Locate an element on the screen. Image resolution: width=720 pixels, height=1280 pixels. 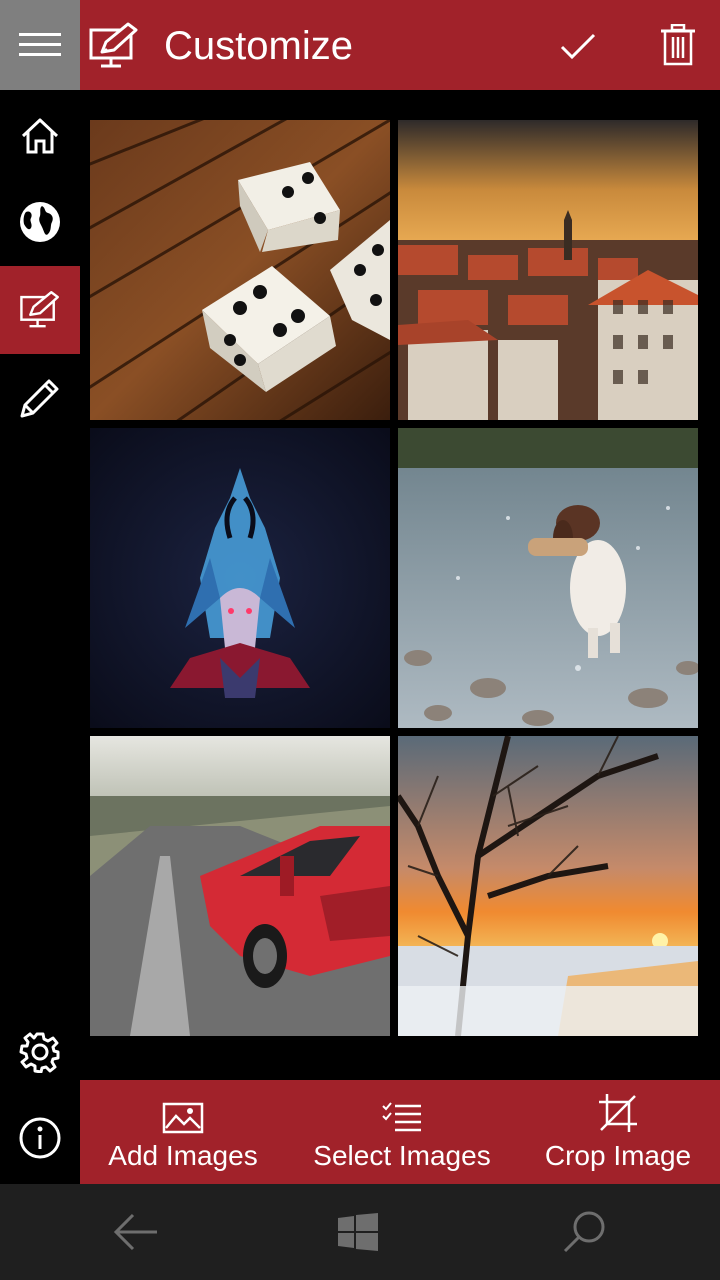
select-images-button: Select Images is located at coordinates (402, 1132).